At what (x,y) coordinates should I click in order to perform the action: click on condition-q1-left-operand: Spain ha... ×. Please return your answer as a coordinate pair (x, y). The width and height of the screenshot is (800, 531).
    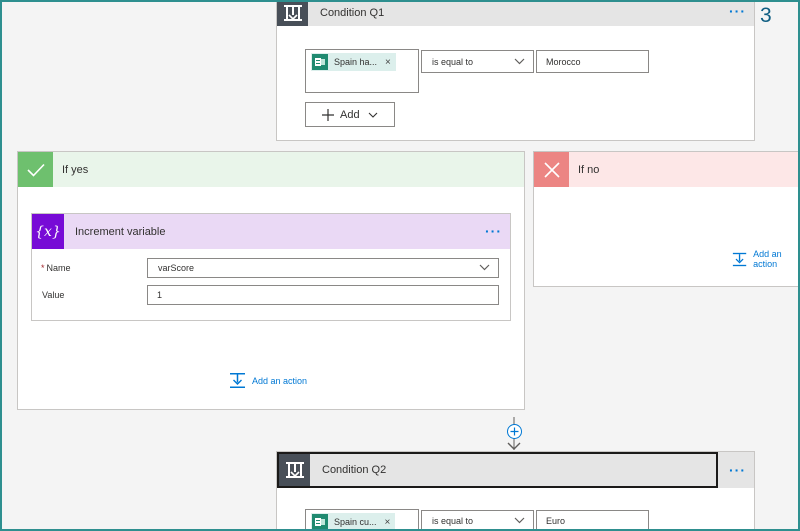
    Looking at the image, I should click on (362, 71).